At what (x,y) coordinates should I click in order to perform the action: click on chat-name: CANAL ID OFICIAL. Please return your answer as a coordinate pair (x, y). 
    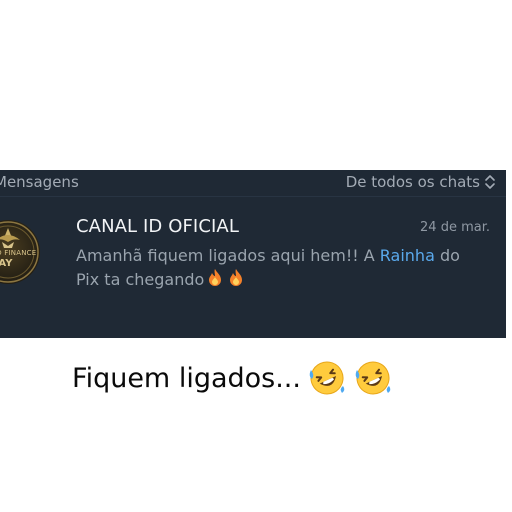
    Looking at the image, I should click on (157, 226).